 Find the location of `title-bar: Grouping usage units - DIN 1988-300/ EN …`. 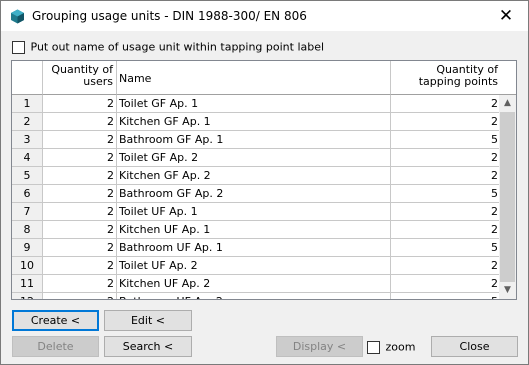

title-bar: Grouping usage units - DIN 1988-300/ EN … is located at coordinates (264, 16).